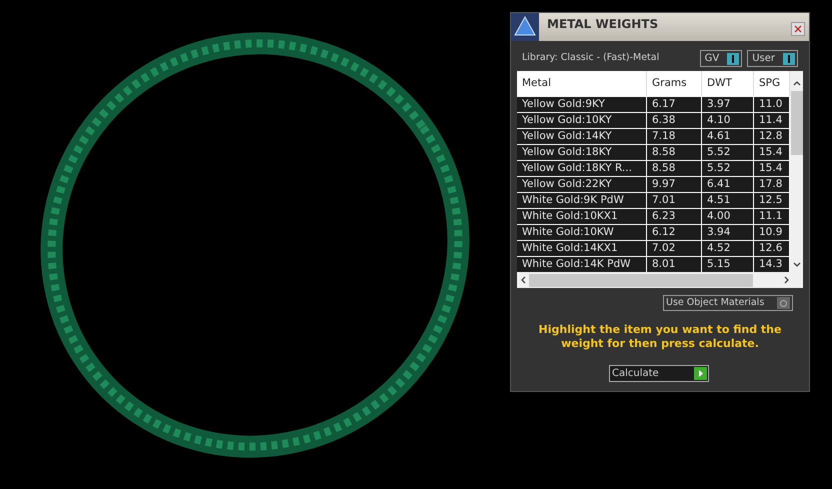 This screenshot has width=832, height=489. Describe the element at coordinates (523, 280) in the screenshot. I see `scroll-left-icon` at that location.